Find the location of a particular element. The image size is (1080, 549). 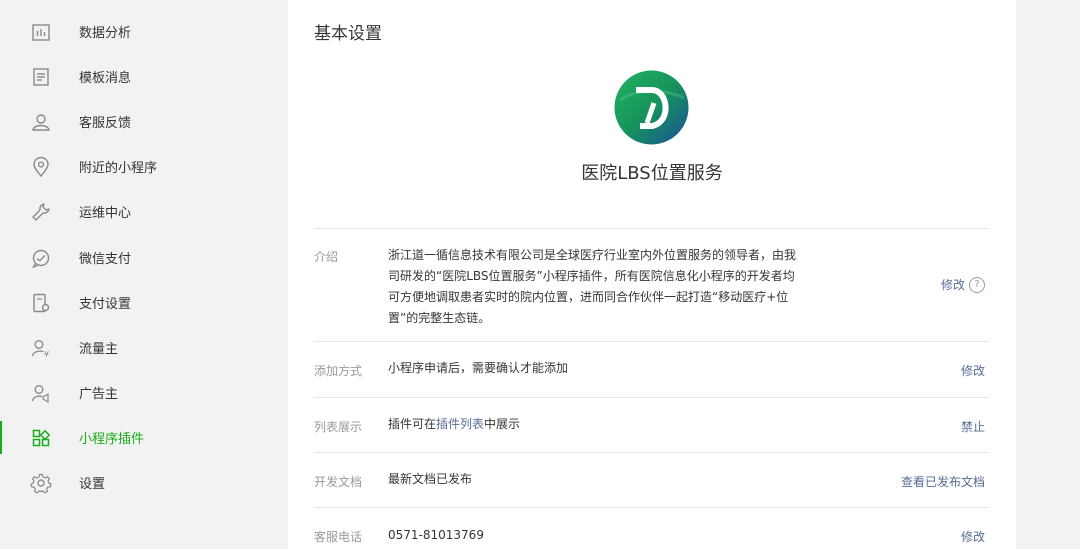

sidebar-item-label: 小程序插件 is located at coordinates (112, 439).